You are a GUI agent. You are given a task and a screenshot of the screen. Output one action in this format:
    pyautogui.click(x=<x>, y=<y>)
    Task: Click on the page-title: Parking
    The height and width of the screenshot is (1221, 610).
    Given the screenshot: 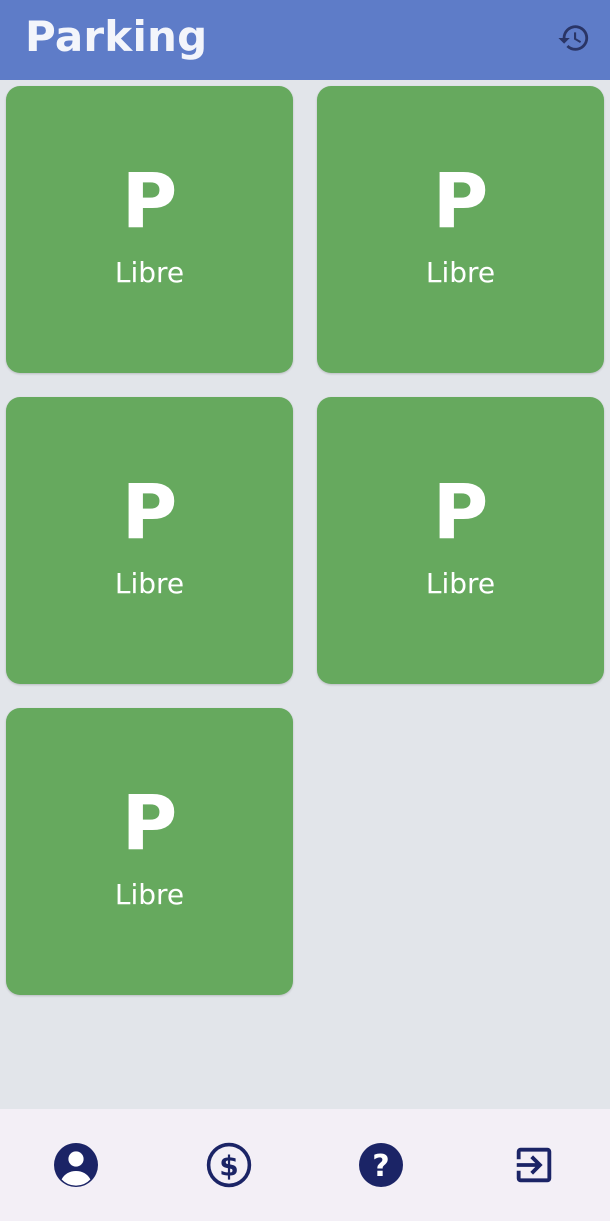 What is the action you would take?
    pyautogui.click(x=116, y=36)
    